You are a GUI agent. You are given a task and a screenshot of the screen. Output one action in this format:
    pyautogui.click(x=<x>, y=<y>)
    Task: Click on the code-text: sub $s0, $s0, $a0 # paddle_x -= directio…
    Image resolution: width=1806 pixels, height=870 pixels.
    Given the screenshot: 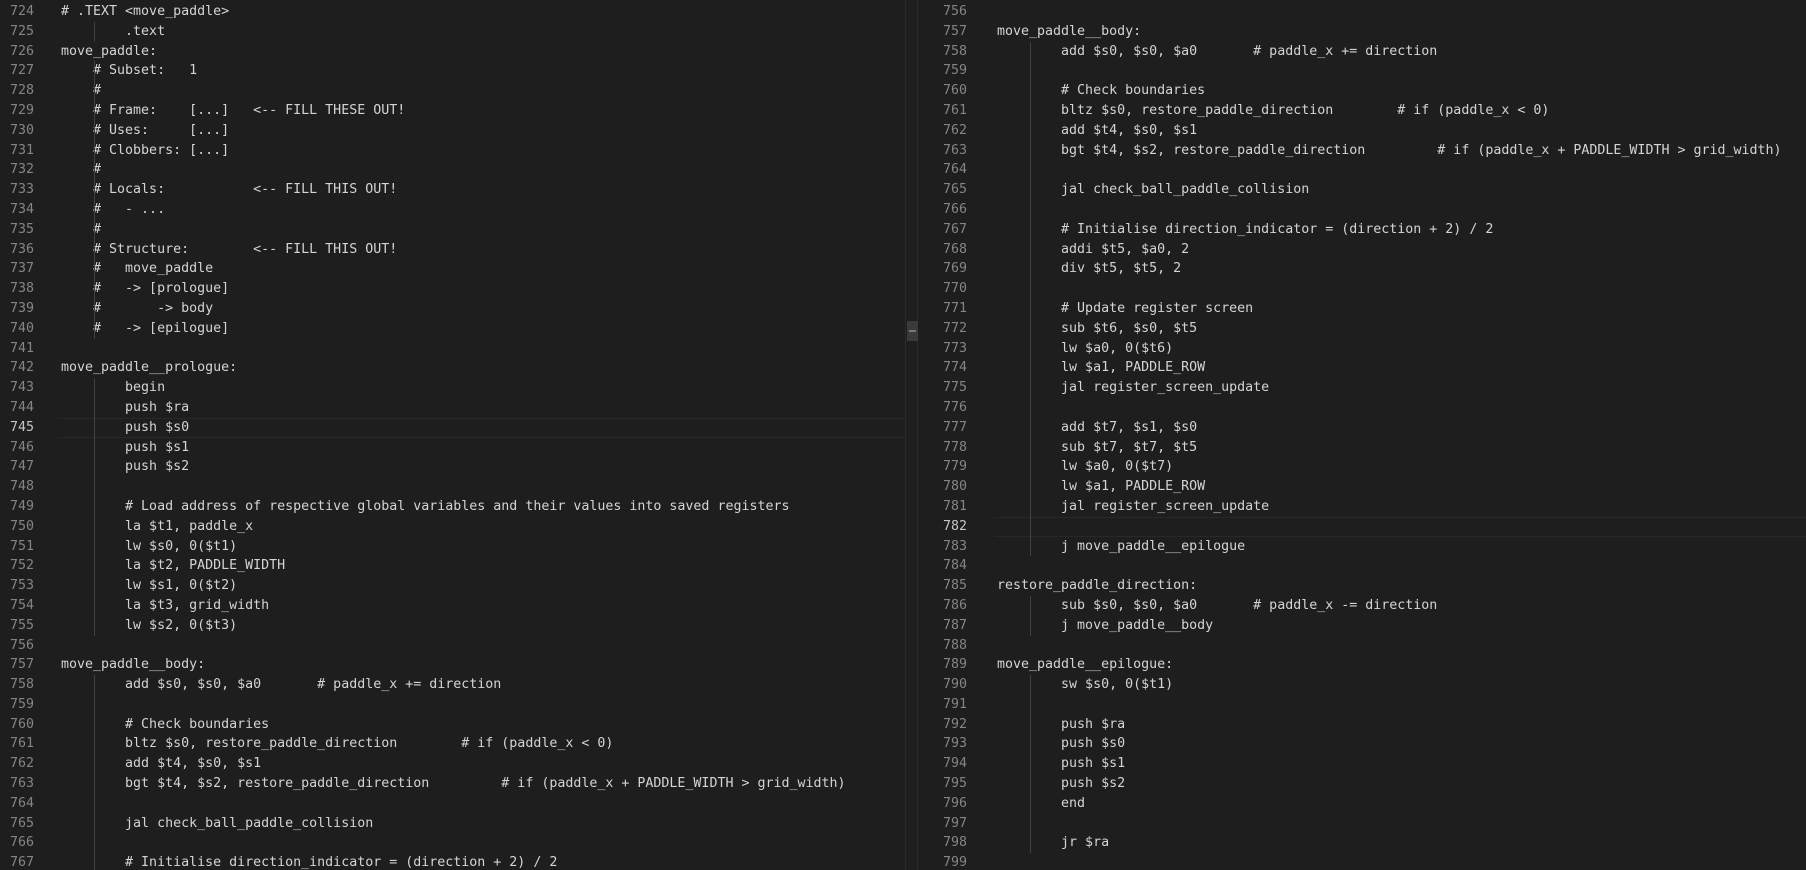 What is the action you would take?
    pyautogui.click(x=1217, y=606)
    